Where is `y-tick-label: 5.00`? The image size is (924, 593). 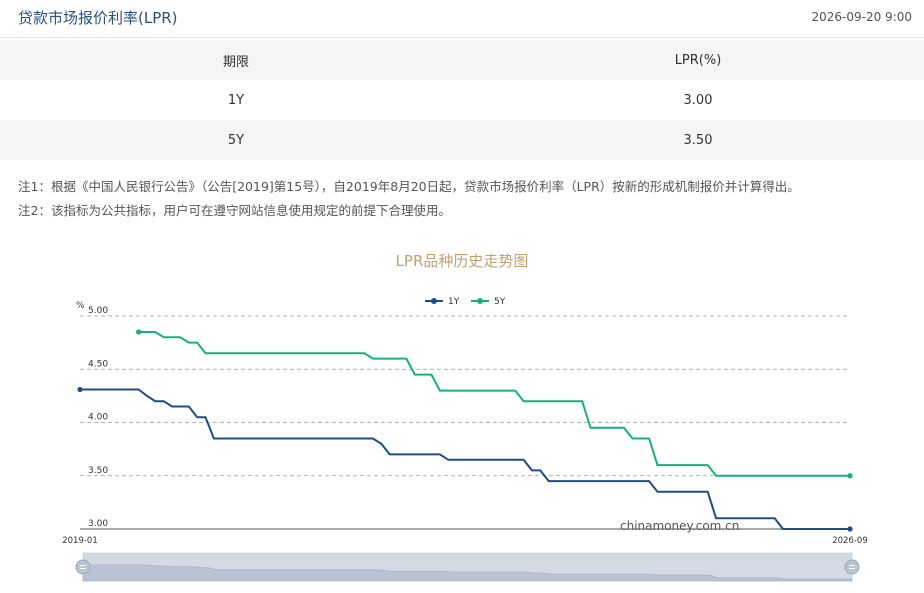
y-tick-label: 5.00 is located at coordinates (98, 311).